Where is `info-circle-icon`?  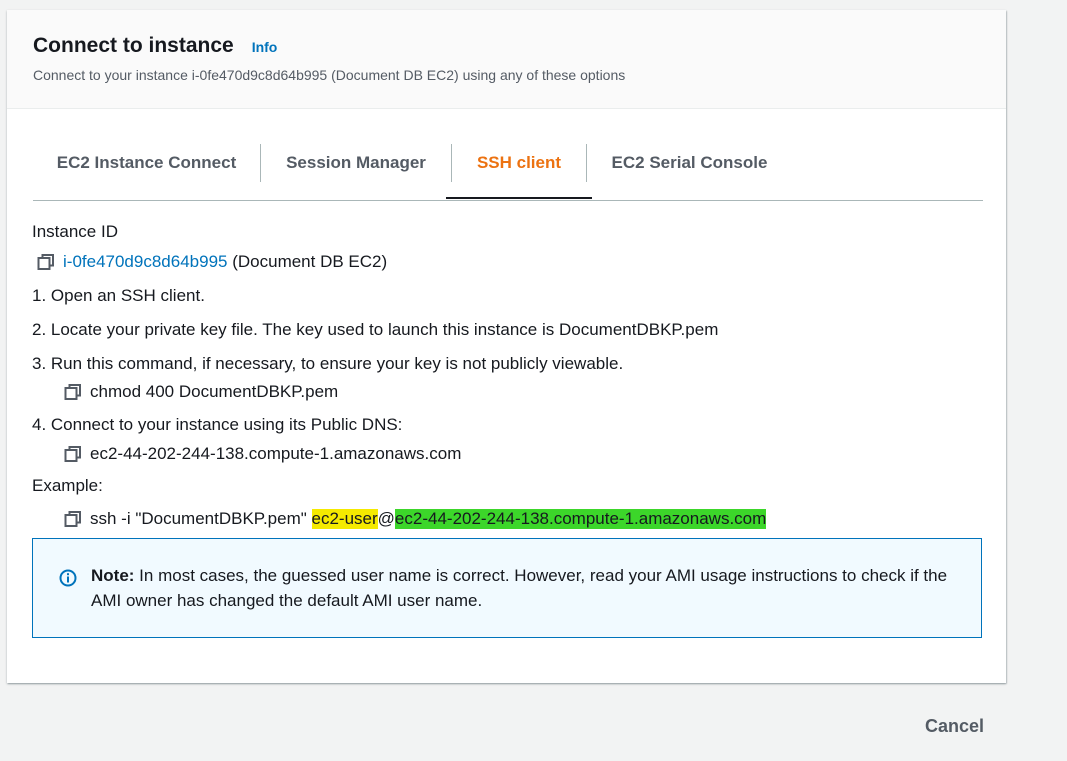 info-circle-icon is located at coordinates (68, 578).